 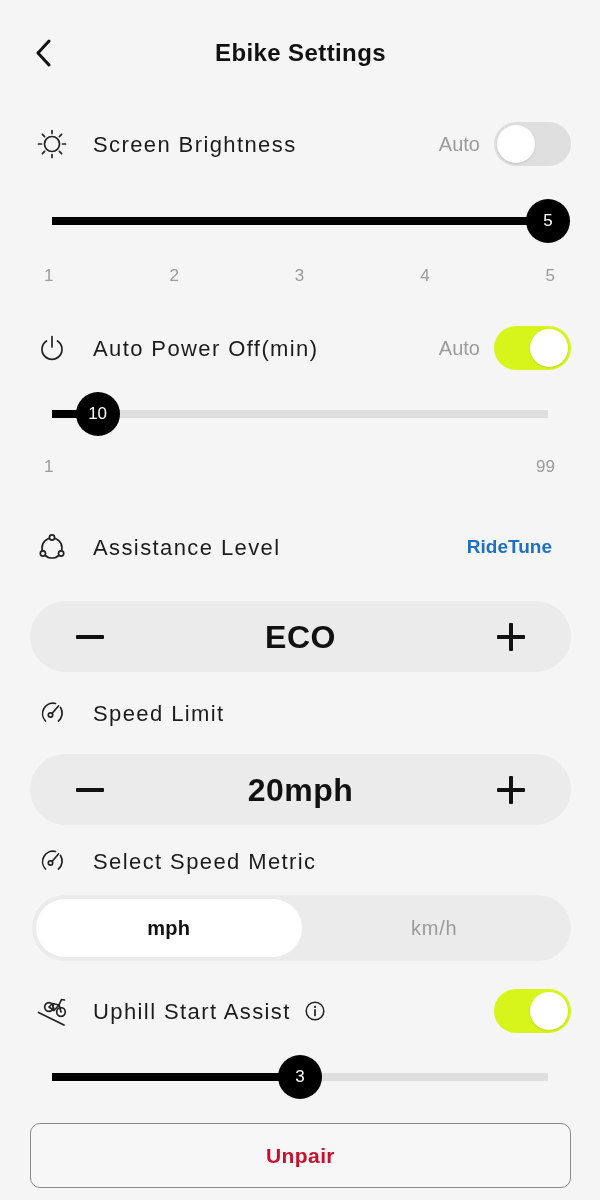 What do you see at coordinates (43, 53) in the screenshot?
I see `back-icon` at bounding box center [43, 53].